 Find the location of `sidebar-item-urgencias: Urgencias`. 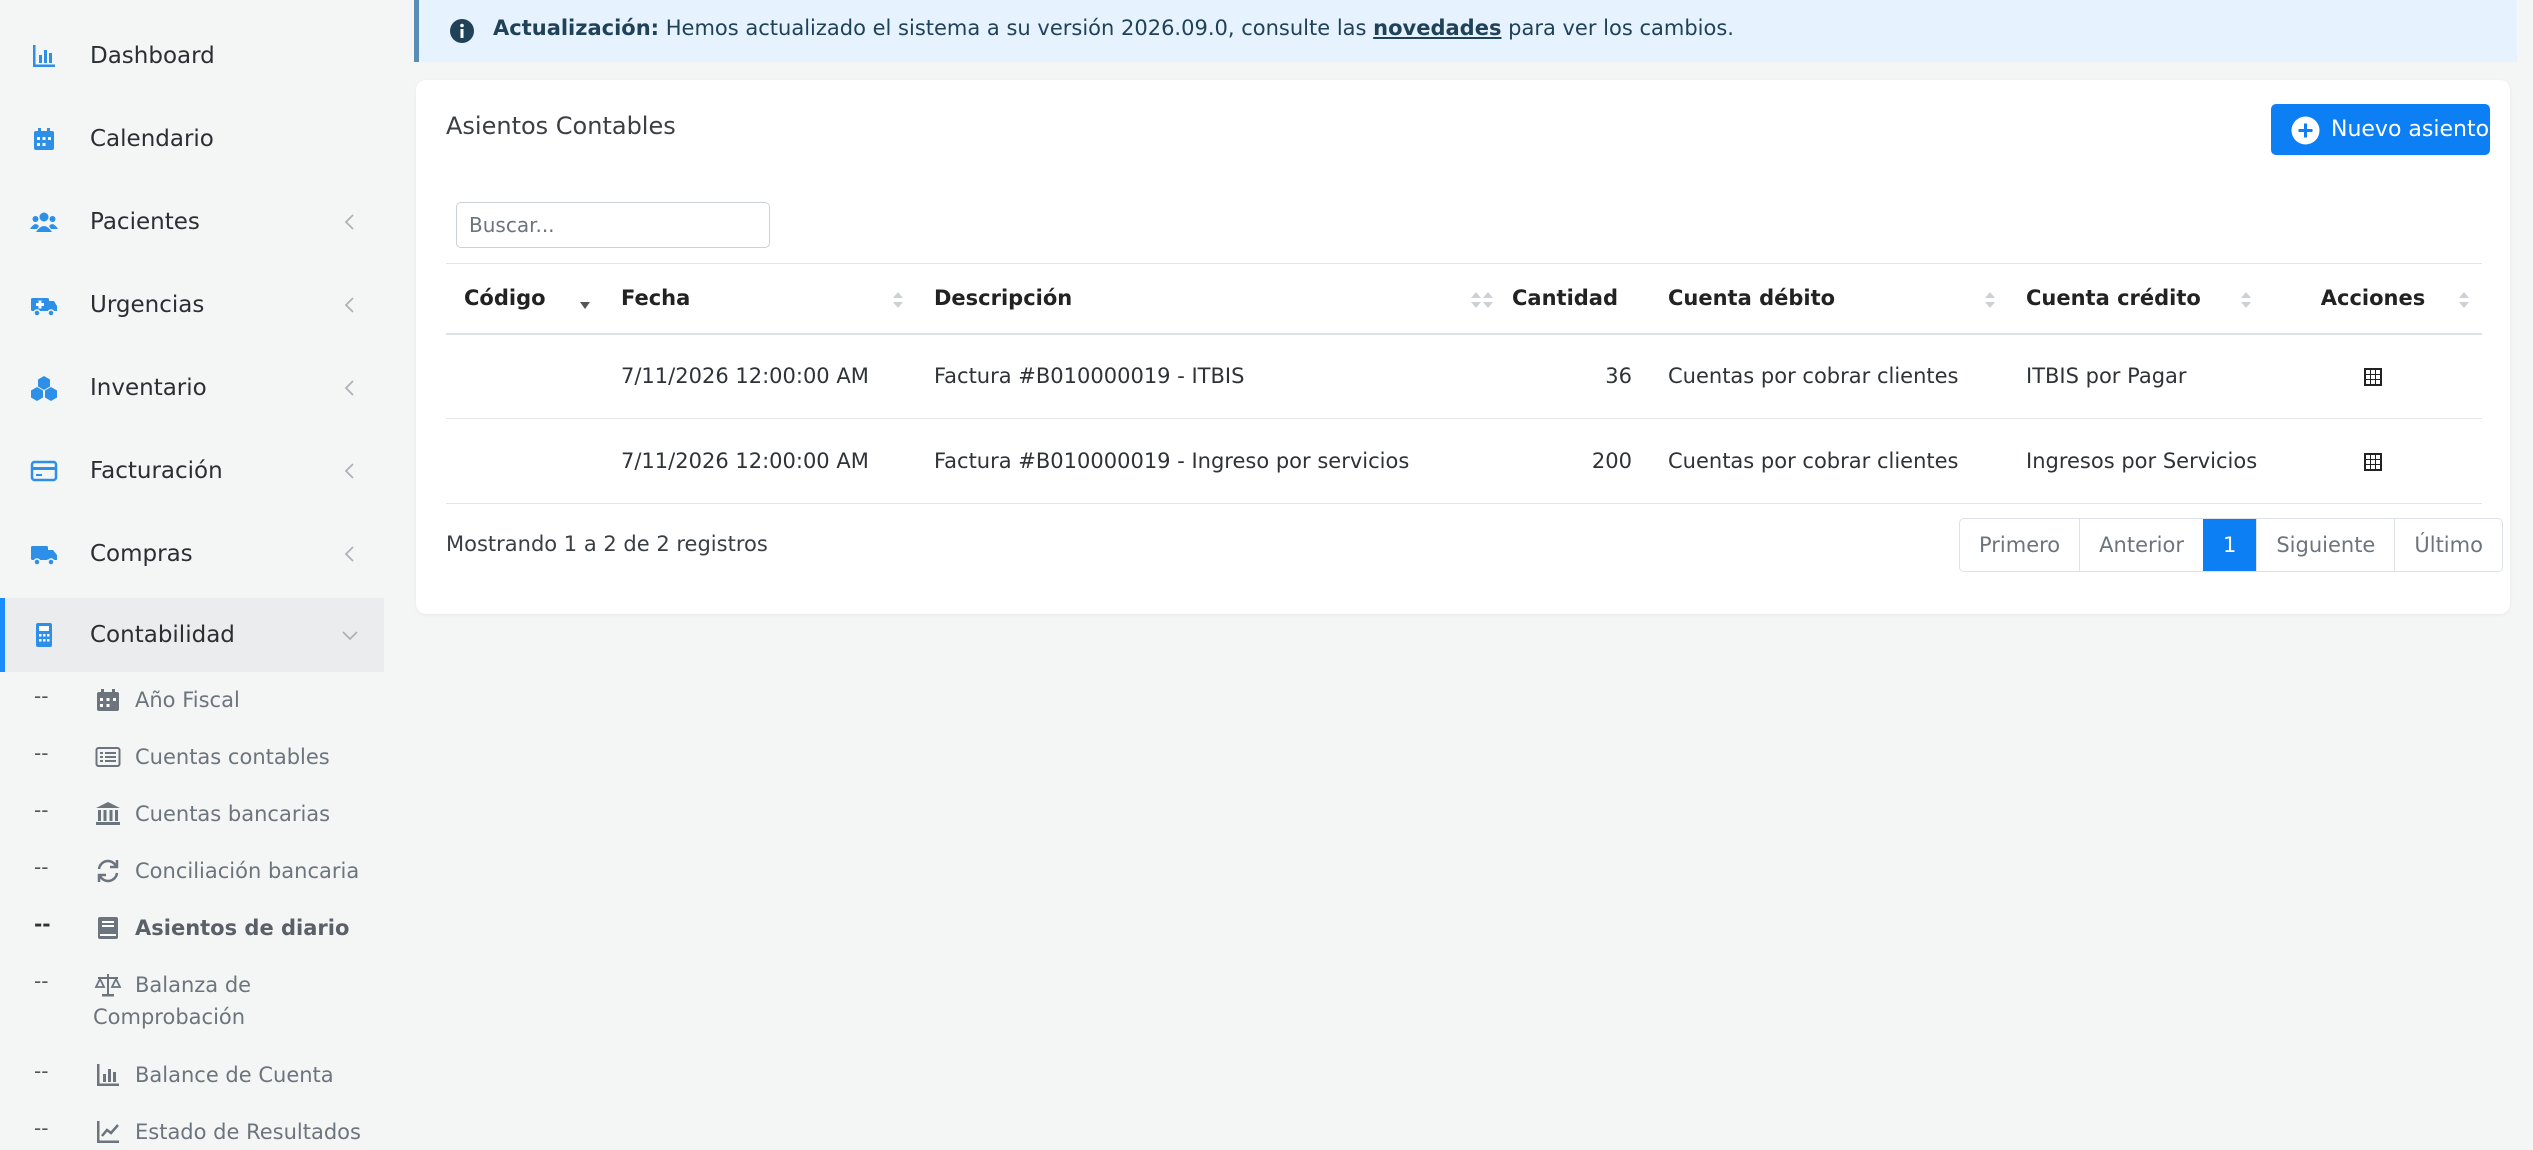

sidebar-item-urgencias: Urgencias is located at coordinates (192, 305).